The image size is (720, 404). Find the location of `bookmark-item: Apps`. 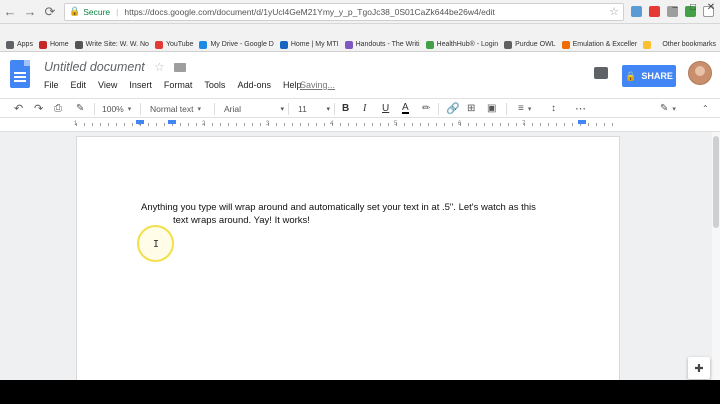

bookmark-item: Apps is located at coordinates (19, 44).